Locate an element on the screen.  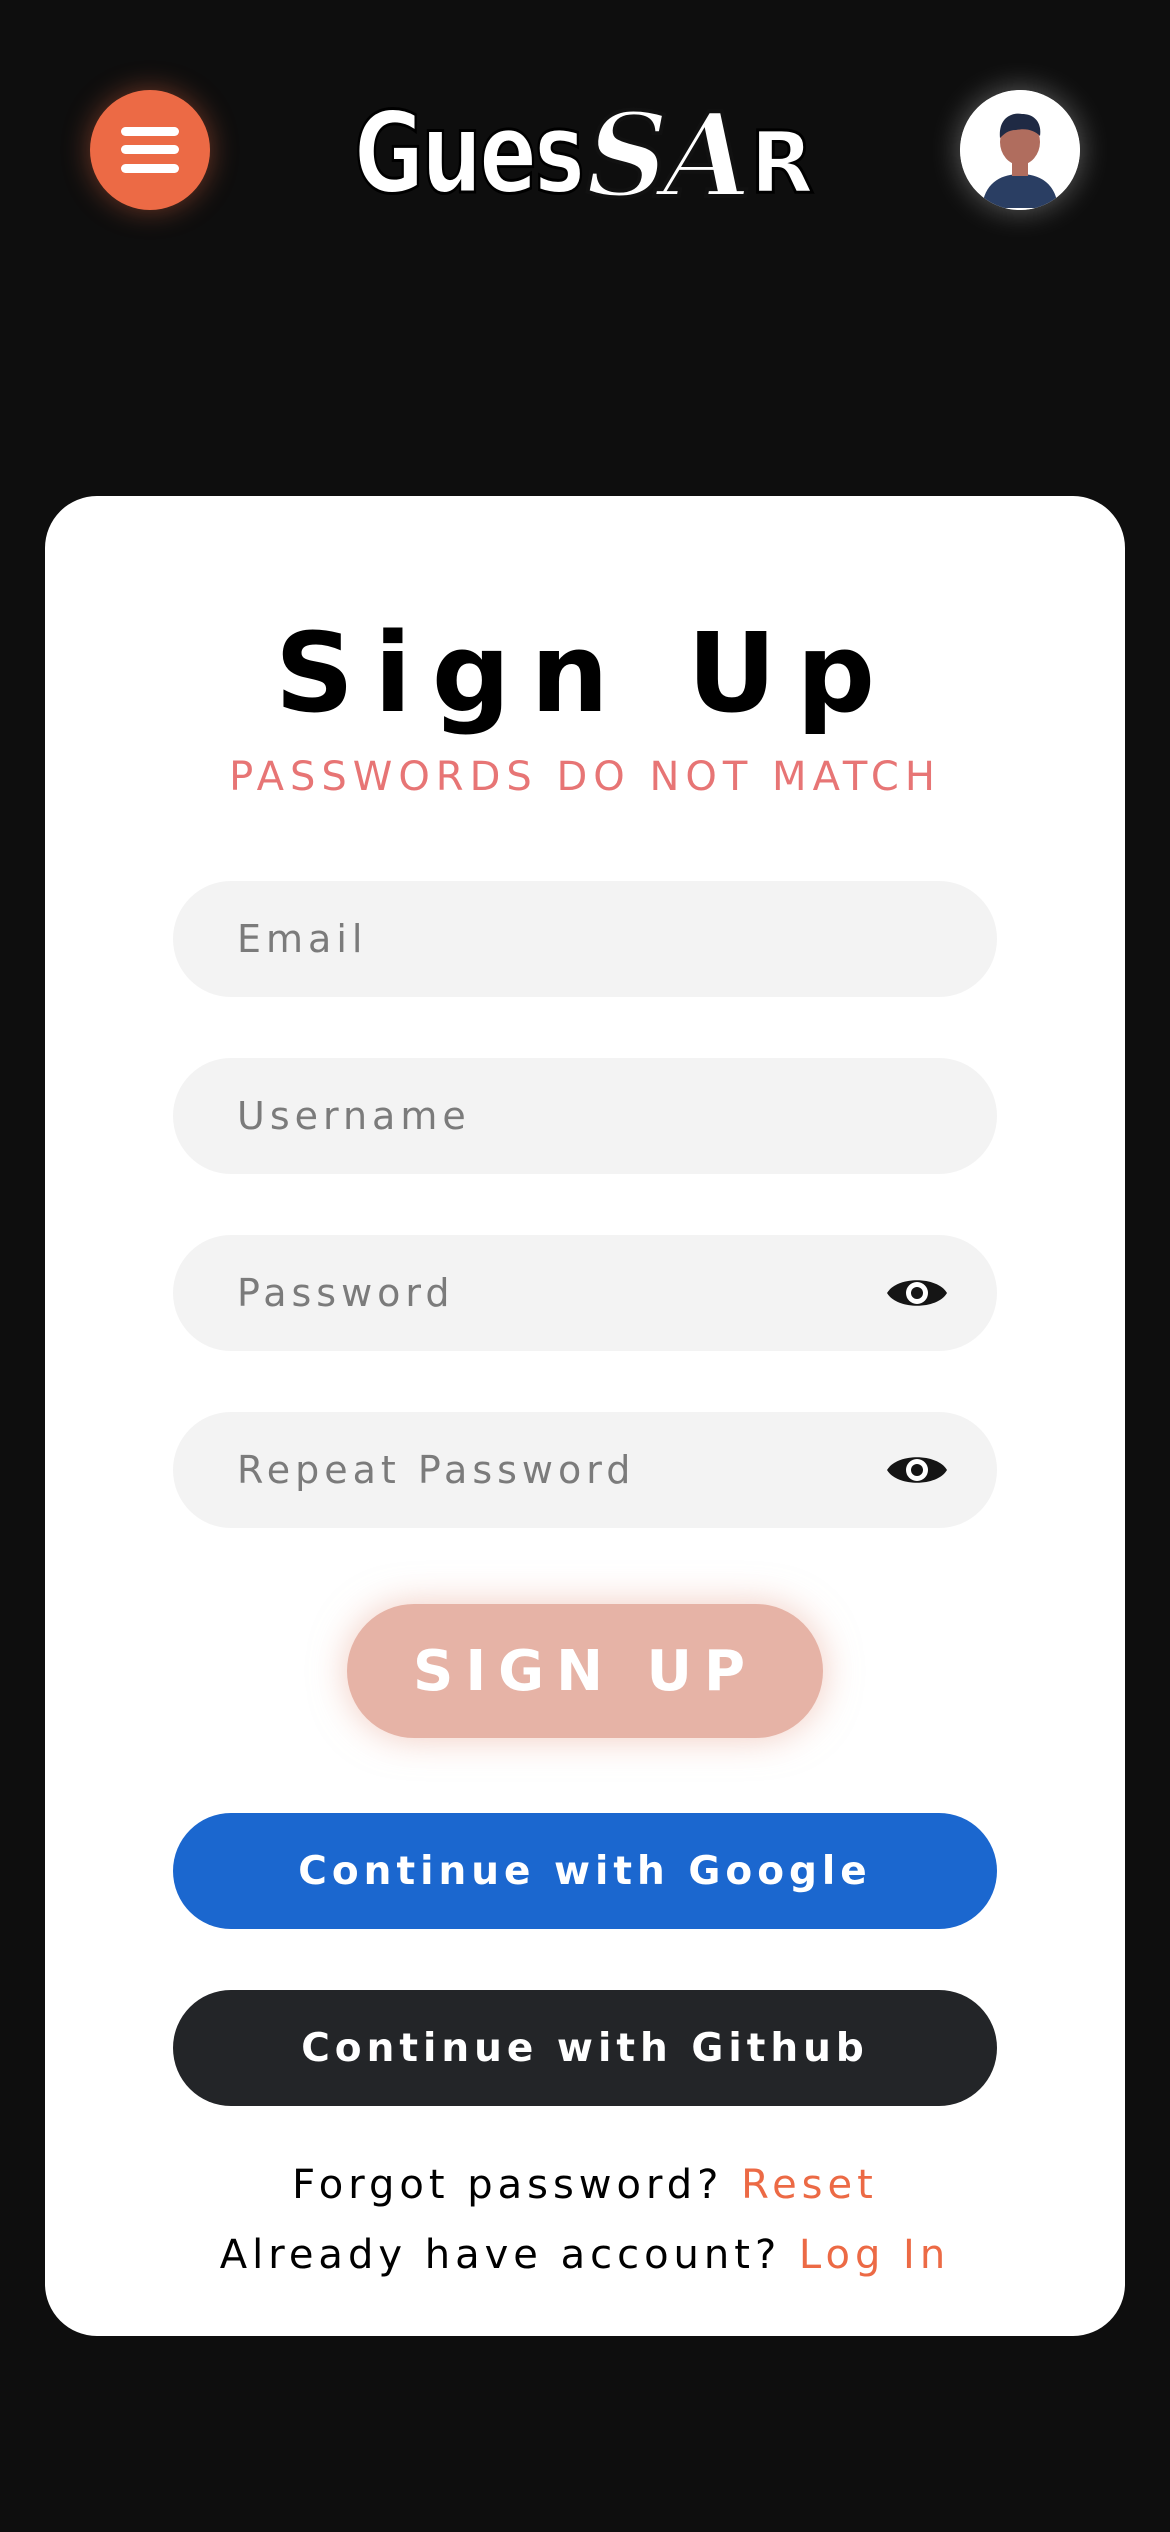
svg-text: SA is located at coordinates (666, 151).